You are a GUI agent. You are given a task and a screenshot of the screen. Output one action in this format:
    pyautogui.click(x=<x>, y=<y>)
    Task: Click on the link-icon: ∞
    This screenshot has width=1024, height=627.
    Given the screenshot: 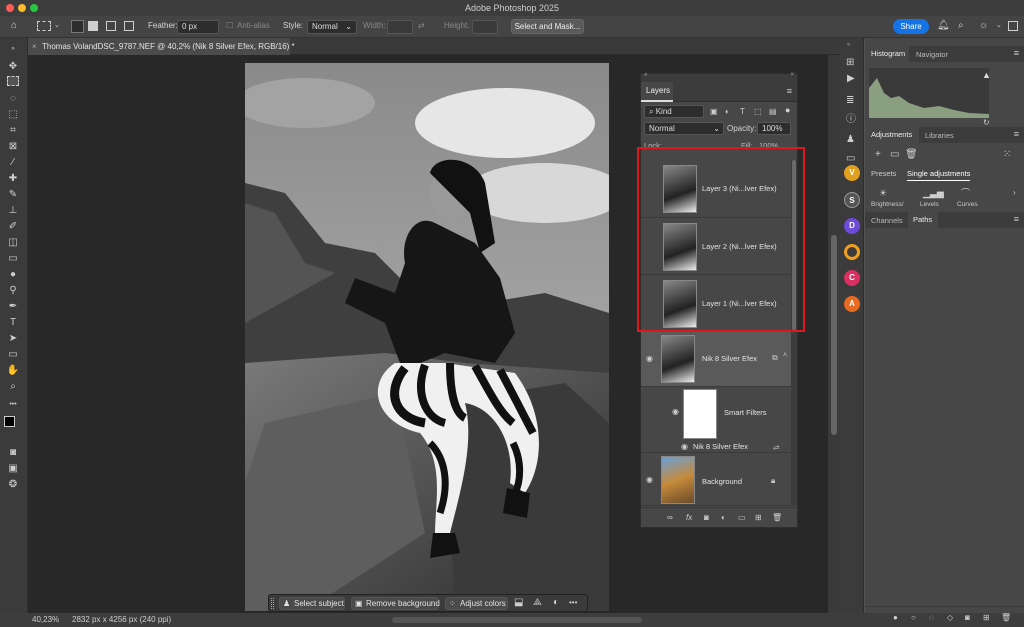 What is the action you would take?
    pyautogui.click(x=670, y=518)
    